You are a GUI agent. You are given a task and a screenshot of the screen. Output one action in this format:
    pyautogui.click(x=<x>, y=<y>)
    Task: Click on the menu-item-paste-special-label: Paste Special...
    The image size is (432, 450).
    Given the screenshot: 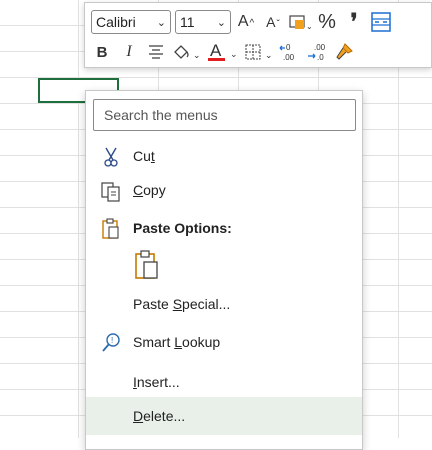 What is the action you would take?
    pyautogui.click(x=182, y=304)
    